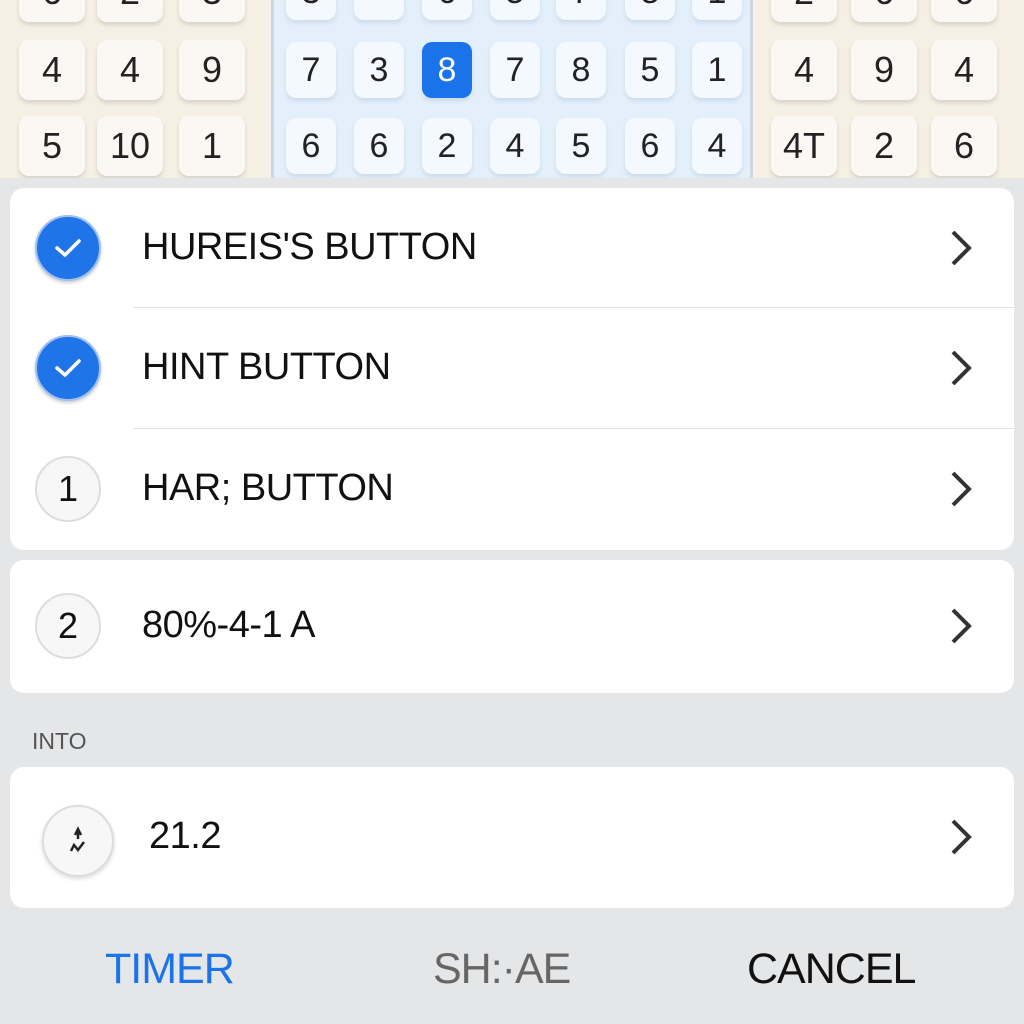  Describe the element at coordinates (309, 247) in the screenshot. I see `option-label: HUREIS'S BUTTON` at that location.